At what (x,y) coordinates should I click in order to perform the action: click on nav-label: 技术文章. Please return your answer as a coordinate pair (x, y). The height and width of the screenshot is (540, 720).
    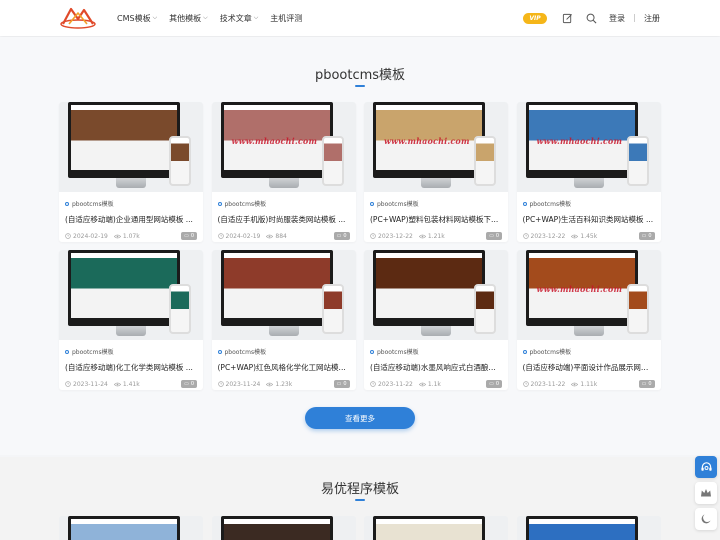
    Looking at the image, I should click on (235, 18).